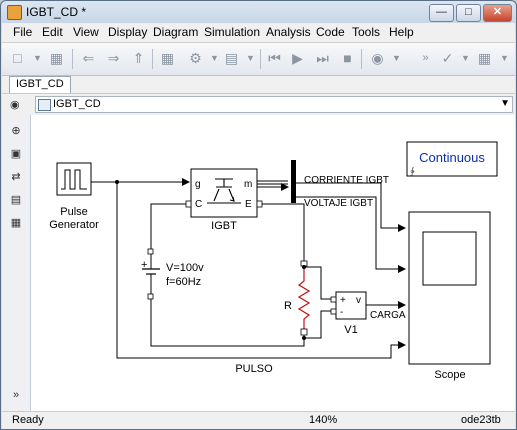  What do you see at coordinates (343, 300) in the screenshot?
I see `voltmeter-plus: +` at bounding box center [343, 300].